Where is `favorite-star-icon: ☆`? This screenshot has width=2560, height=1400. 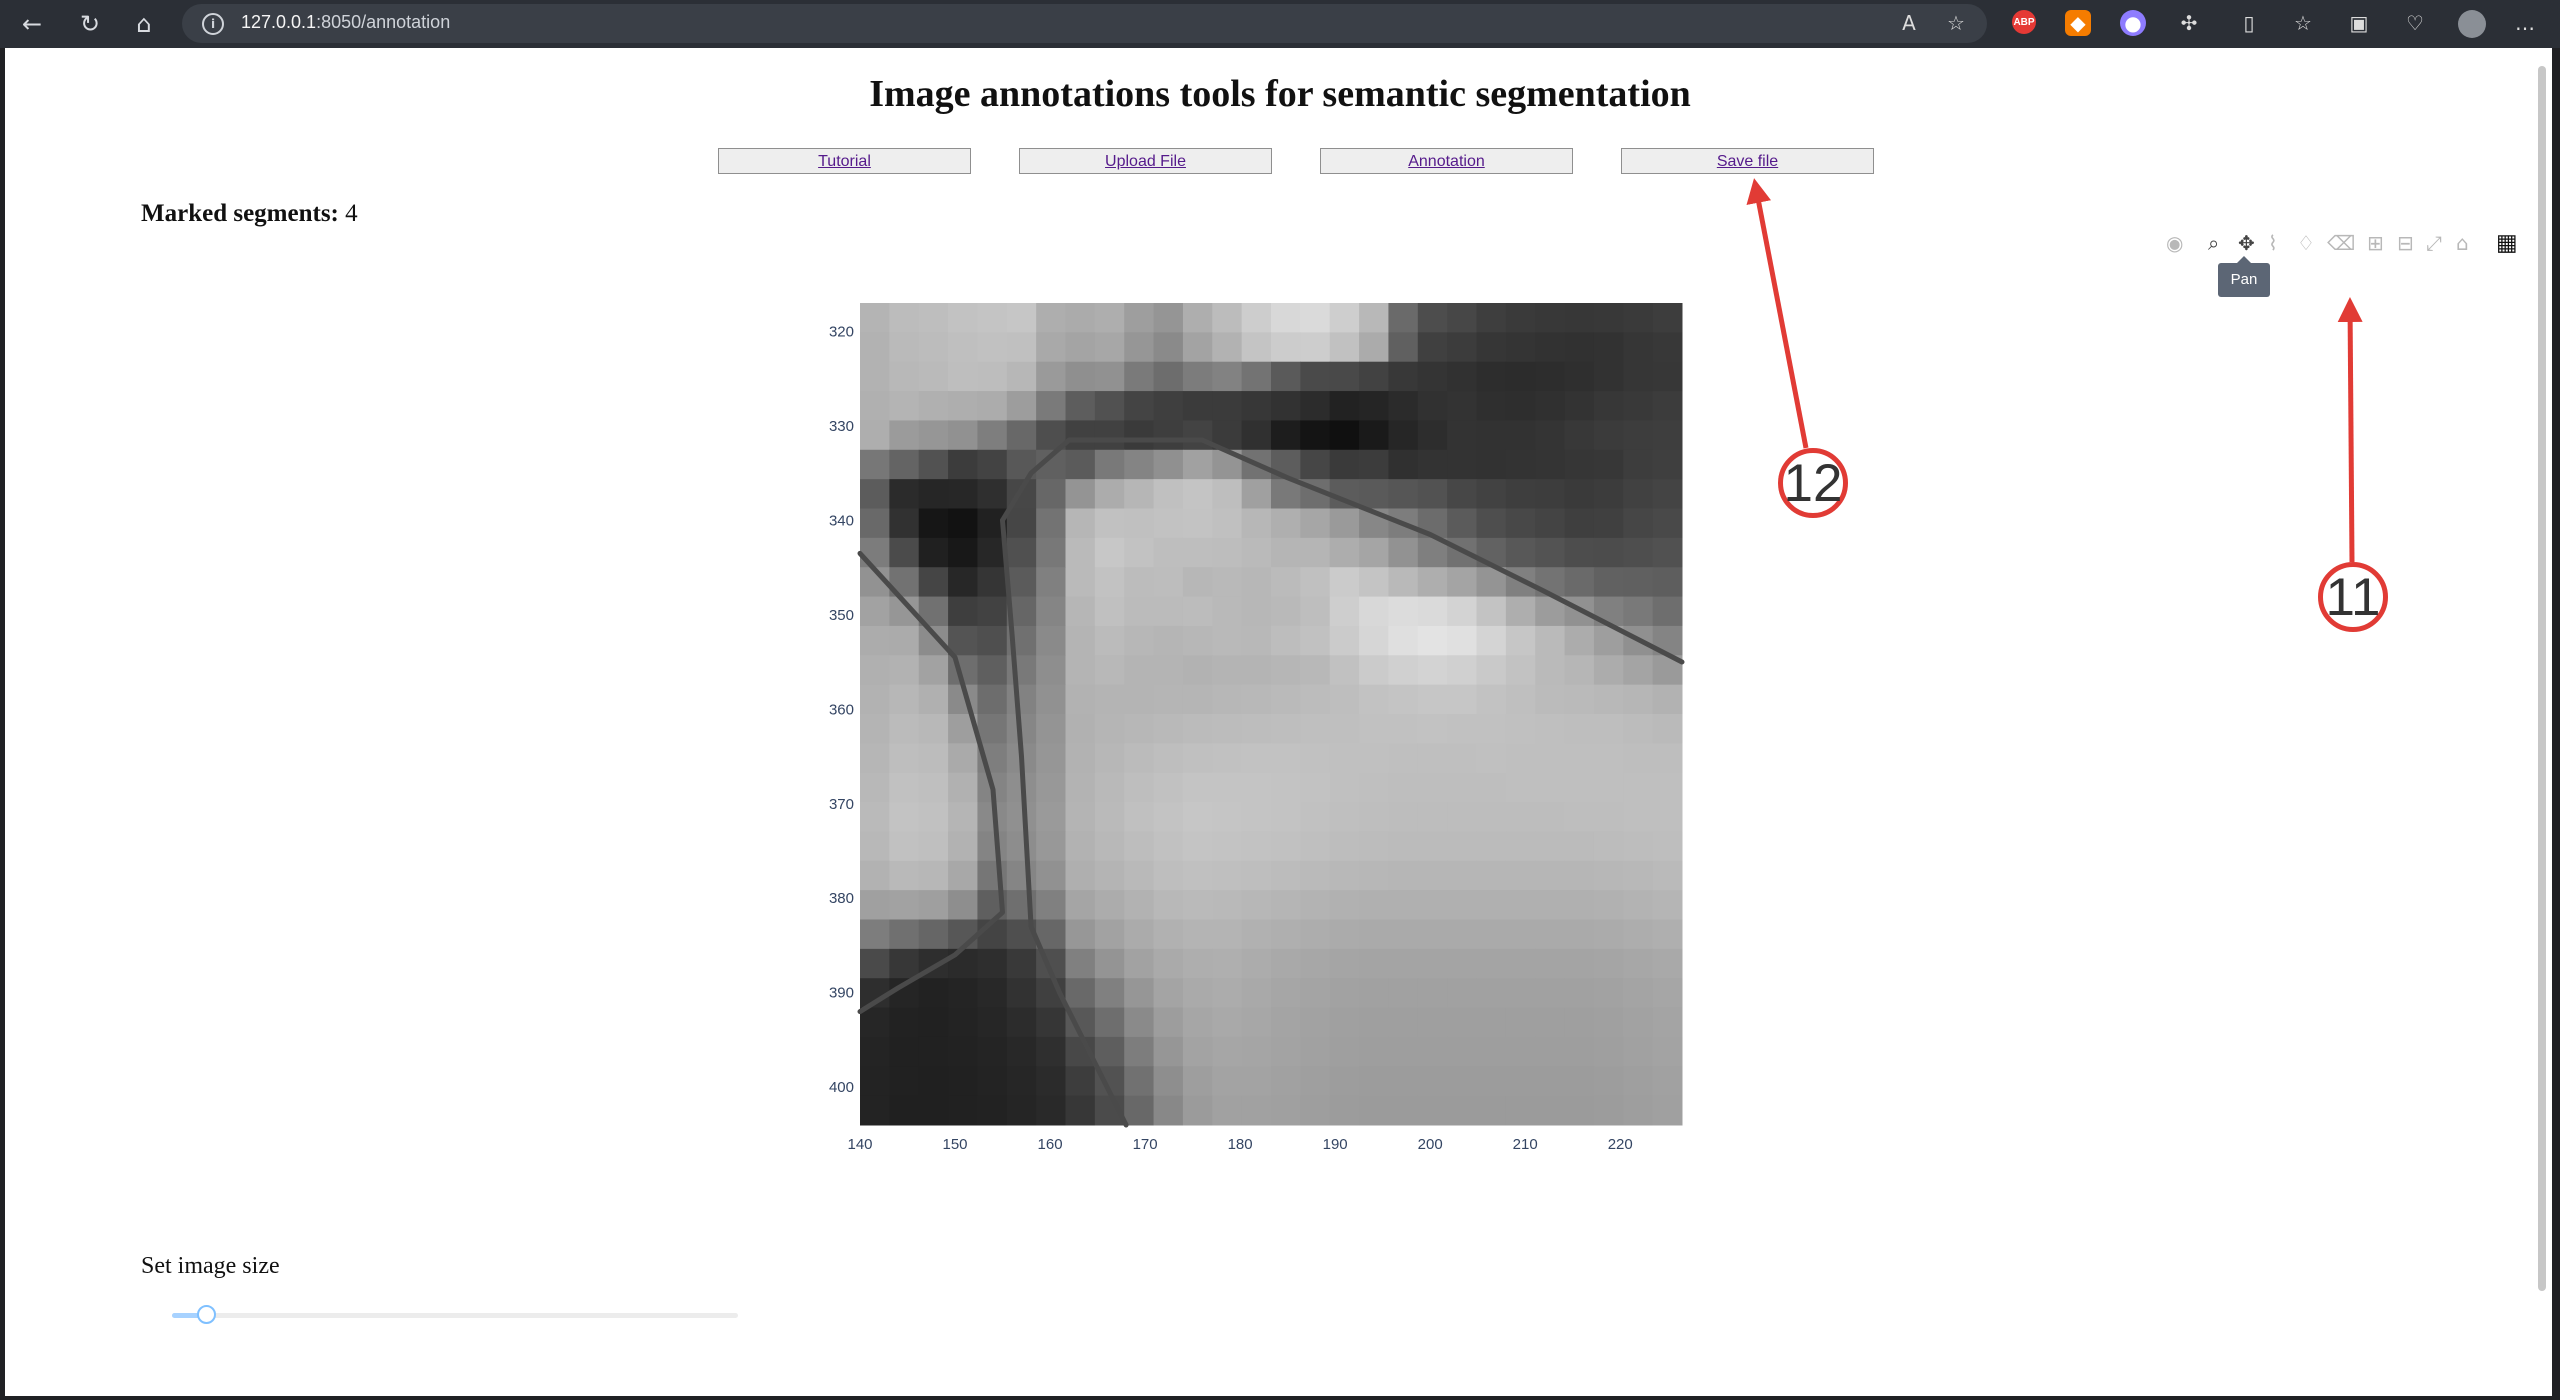
favorite-star-icon: ☆ is located at coordinates (1956, 23).